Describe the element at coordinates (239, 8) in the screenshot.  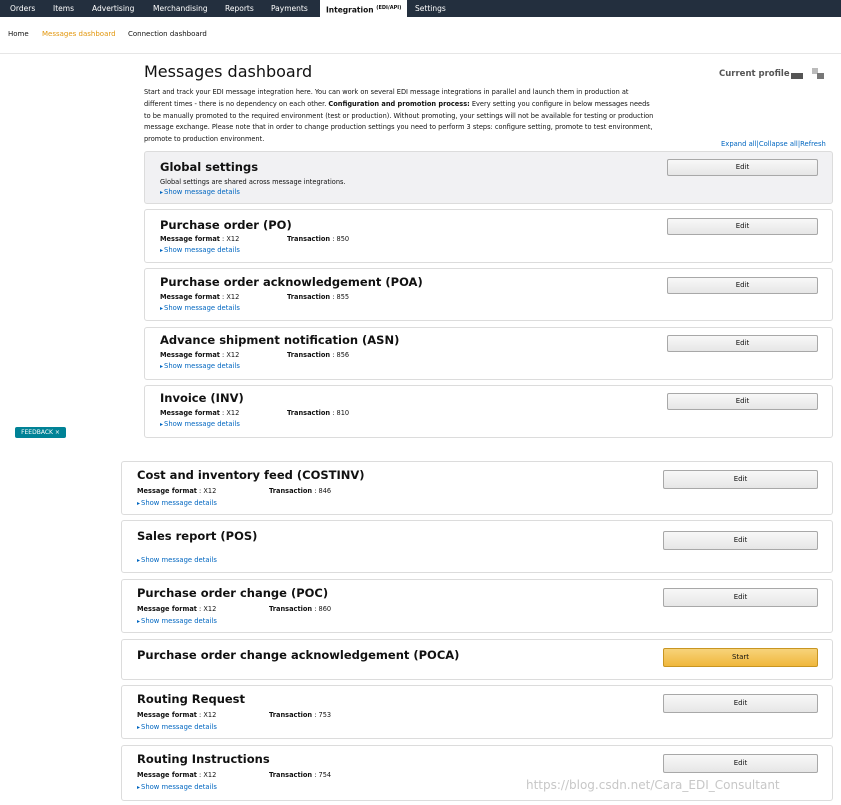
I see `nav-reports: Reports` at that location.